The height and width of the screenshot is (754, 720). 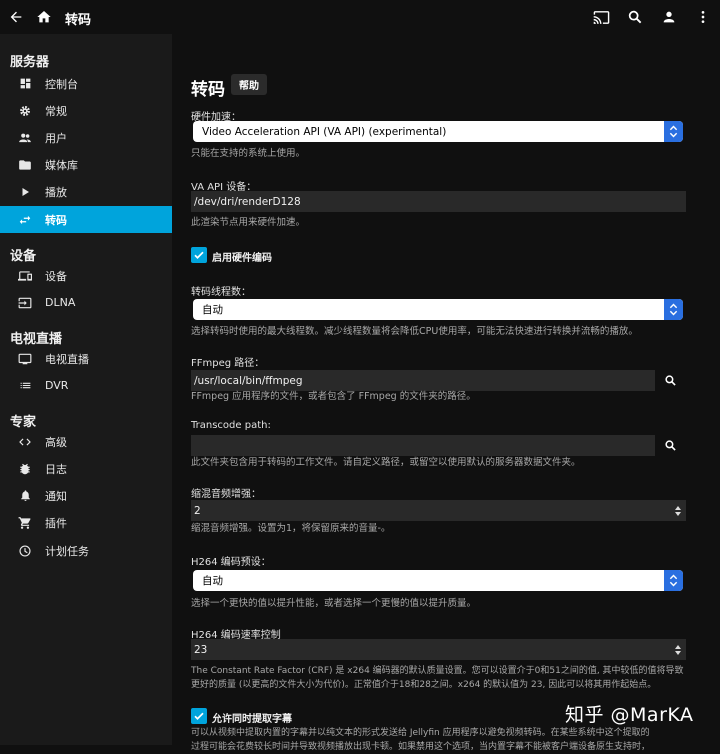 I want to click on sidebar-item-label: 播放, so click(x=56, y=192).